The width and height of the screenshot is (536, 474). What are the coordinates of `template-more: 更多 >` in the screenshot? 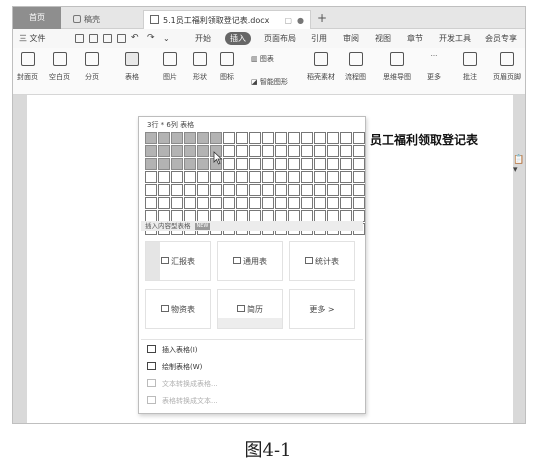 It's located at (322, 309).